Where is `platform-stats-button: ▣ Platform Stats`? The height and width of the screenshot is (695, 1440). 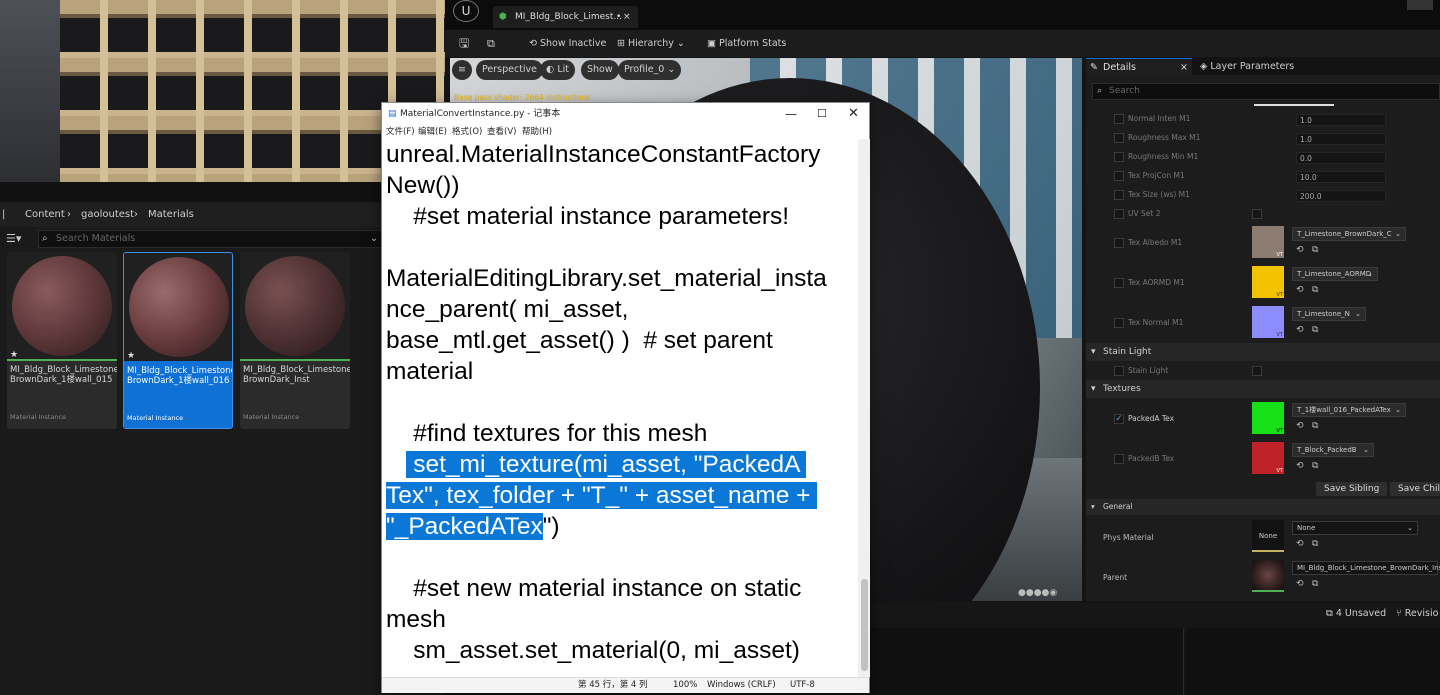
platform-stats-button: ▣ Platform Stats is located at coordinates (746, 43).